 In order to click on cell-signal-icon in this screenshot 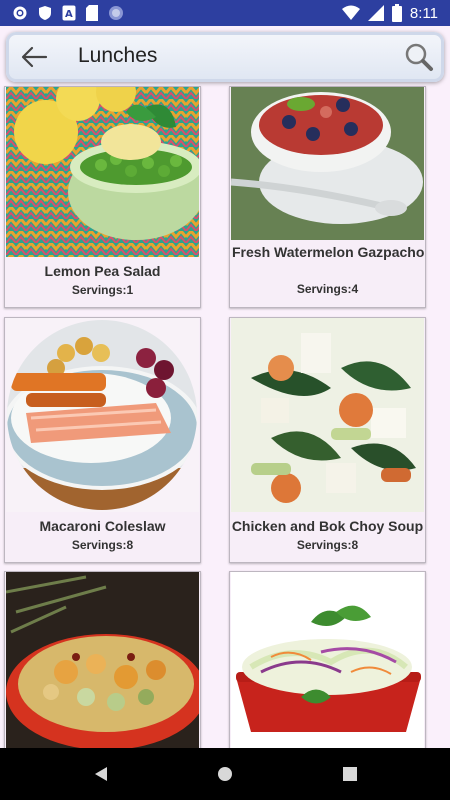, I will do `click(375, 13)`.